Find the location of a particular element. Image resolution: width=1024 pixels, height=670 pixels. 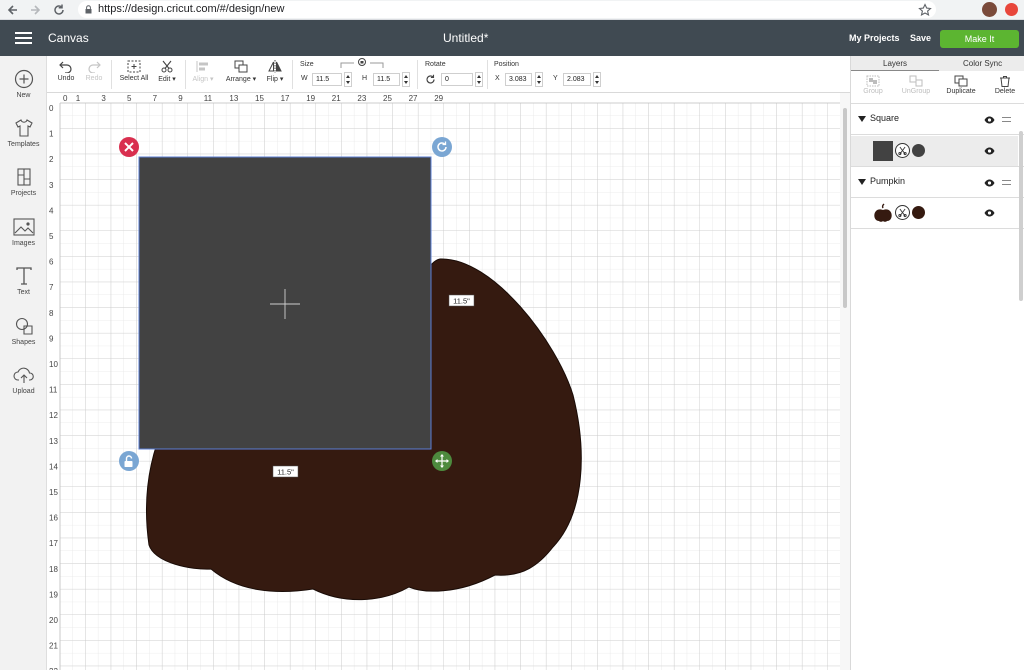

profile-avatar is located at coordinates (989, 9).